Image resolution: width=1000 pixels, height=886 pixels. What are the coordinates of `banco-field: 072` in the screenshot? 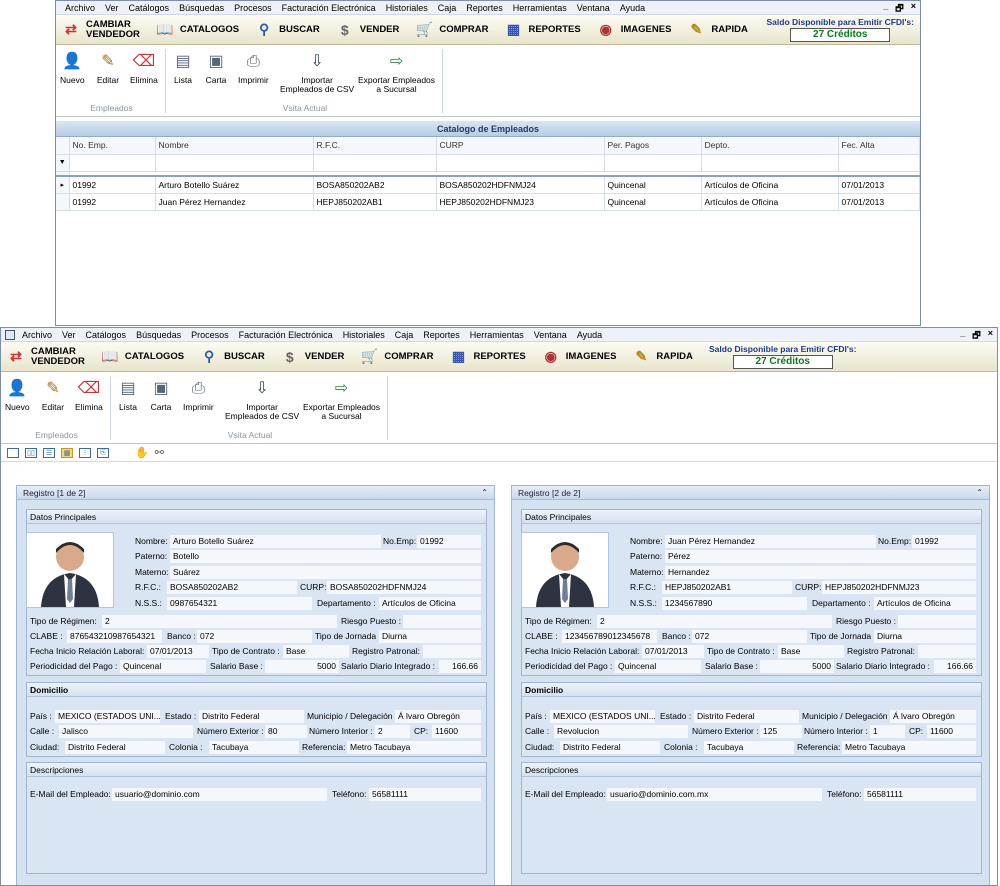 It's located at (749, 636).